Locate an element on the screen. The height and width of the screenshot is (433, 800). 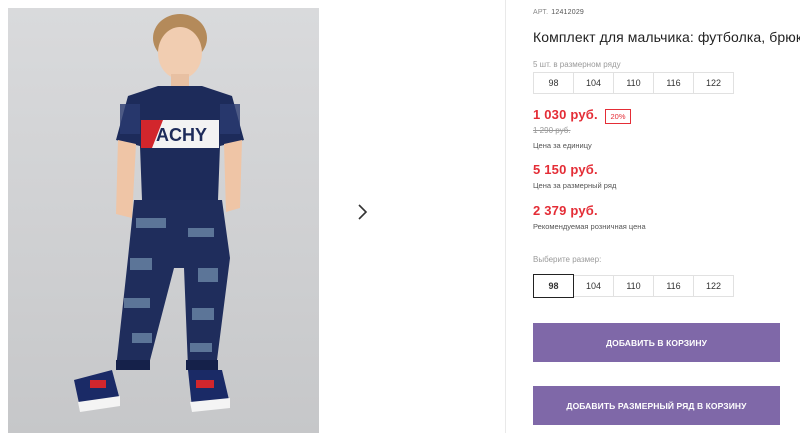
size-select-hint: Выберите размер: is located at coordinates (567, 259).